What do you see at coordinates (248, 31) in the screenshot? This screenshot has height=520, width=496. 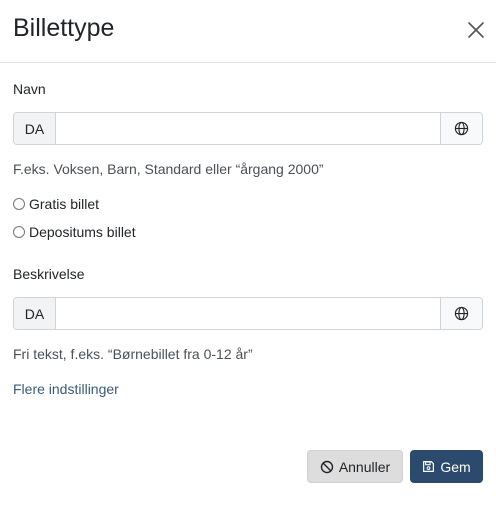 I see `dialog-header: Billettype` at bounding box center [248, 31].